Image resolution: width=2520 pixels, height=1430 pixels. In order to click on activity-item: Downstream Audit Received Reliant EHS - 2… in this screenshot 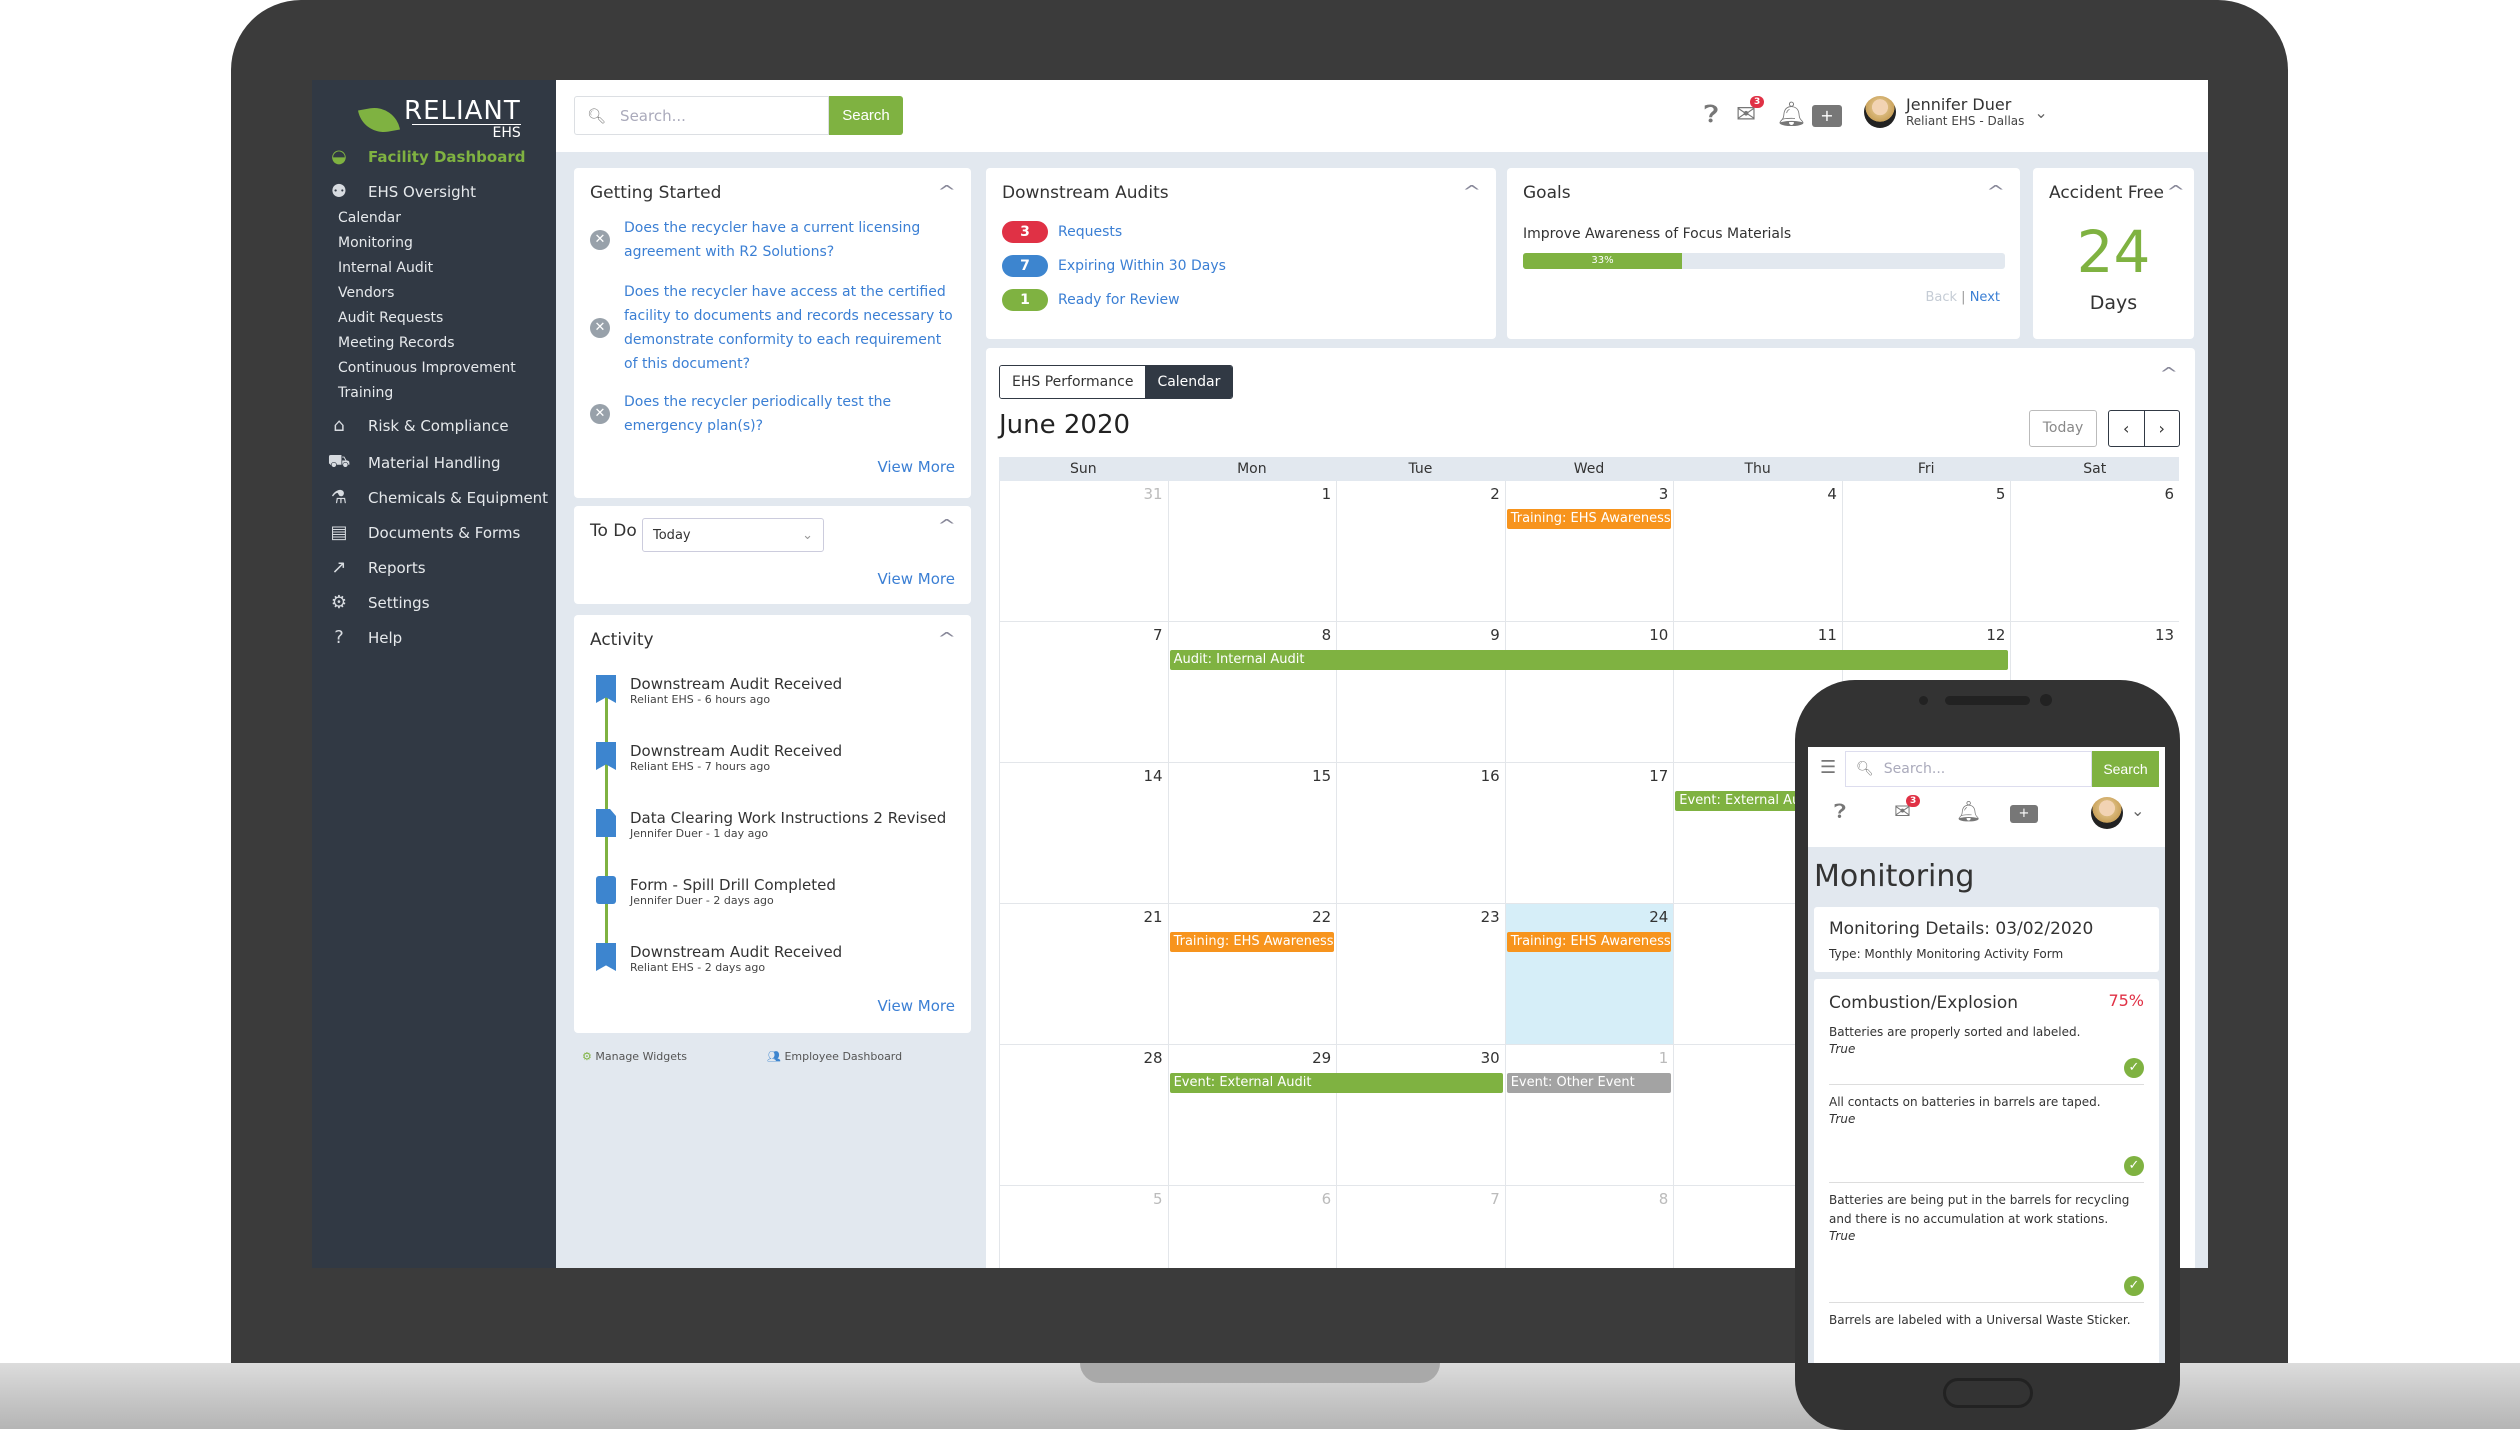, I will do `click(719, 958)`.